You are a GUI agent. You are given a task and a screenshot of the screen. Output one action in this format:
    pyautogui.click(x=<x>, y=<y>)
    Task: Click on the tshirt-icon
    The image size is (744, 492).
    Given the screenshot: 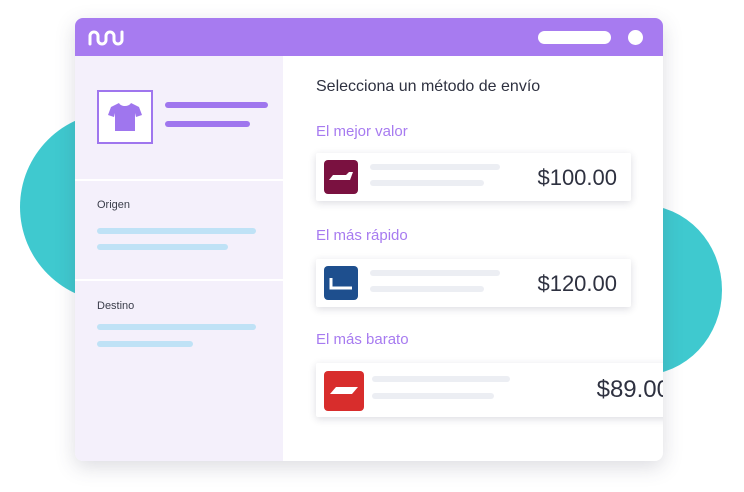 What is the action you would take?
    pyautogui.click(x=125, y=117)
    